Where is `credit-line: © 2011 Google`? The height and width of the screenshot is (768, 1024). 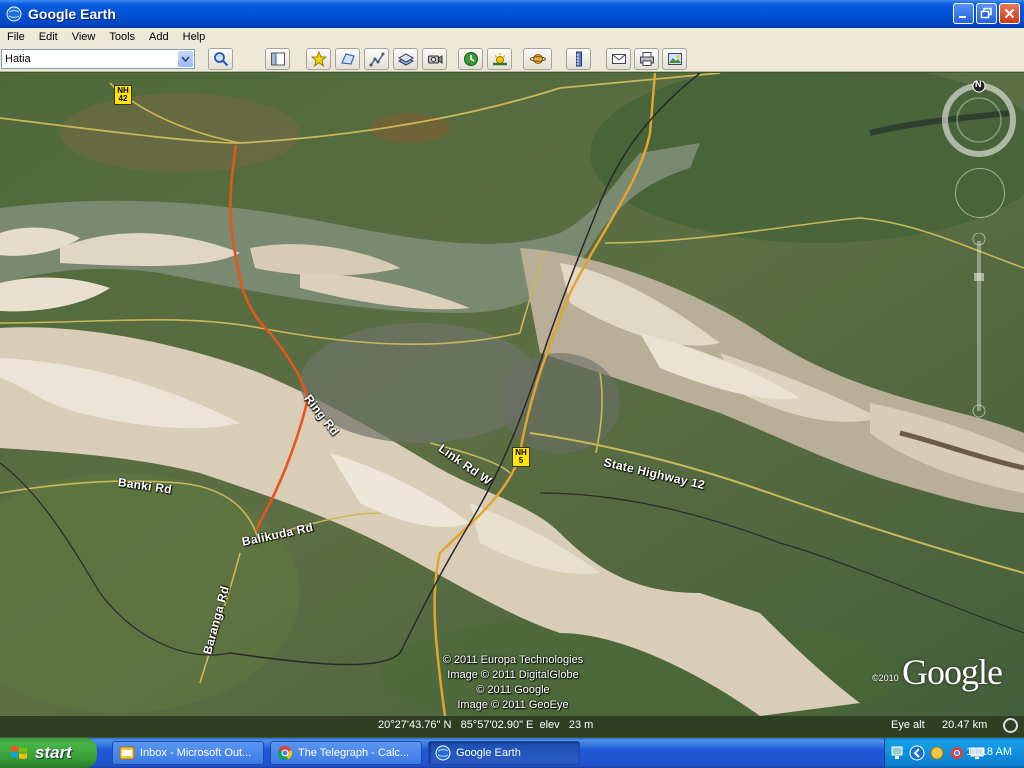 credit-line: © 2011 Google is located at coordinates (513, 690).